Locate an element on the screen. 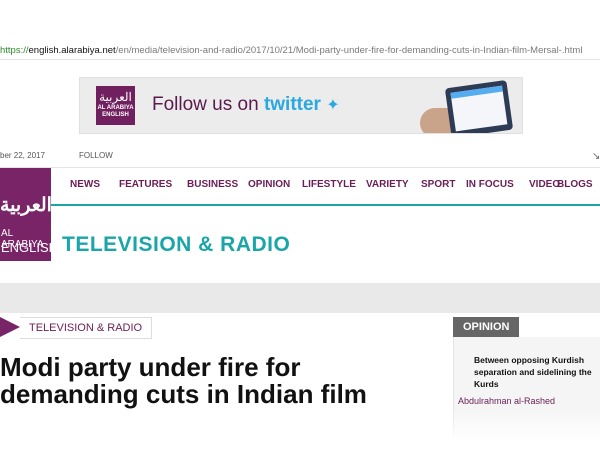 The height and width of the screenshot is (450, 600). nav-item-sport: SPORT is located at coordinates (438, 184).